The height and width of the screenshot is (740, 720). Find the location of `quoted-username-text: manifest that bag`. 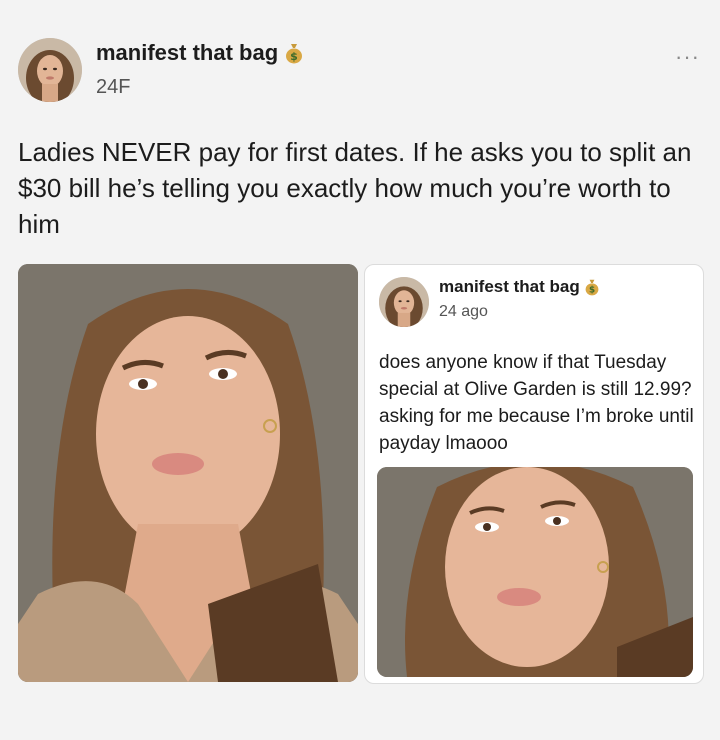

quoted-username-text: manifest that bag is located at coordinates (509, 286).